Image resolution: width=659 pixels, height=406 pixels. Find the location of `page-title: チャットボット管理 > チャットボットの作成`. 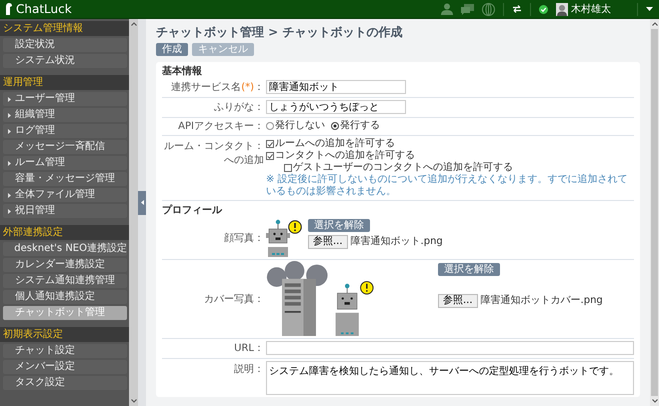

page-title: チャットボット管理 > チャットボットの作成 is located at coordinates (280, 32).